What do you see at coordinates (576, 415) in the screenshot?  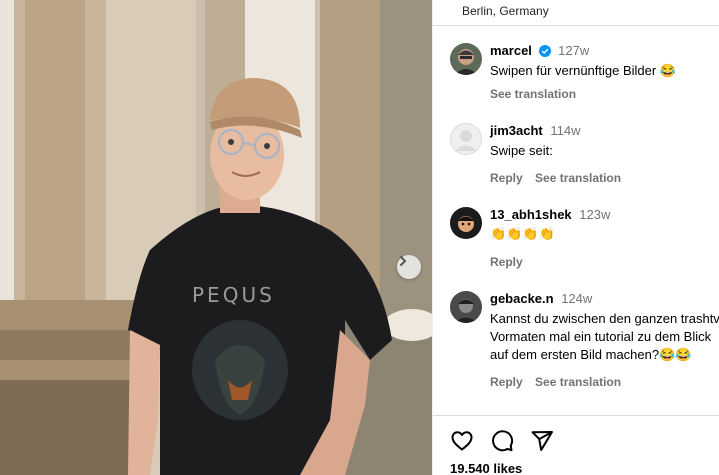 I see `actions-divider` at bounding box center [576, 415].